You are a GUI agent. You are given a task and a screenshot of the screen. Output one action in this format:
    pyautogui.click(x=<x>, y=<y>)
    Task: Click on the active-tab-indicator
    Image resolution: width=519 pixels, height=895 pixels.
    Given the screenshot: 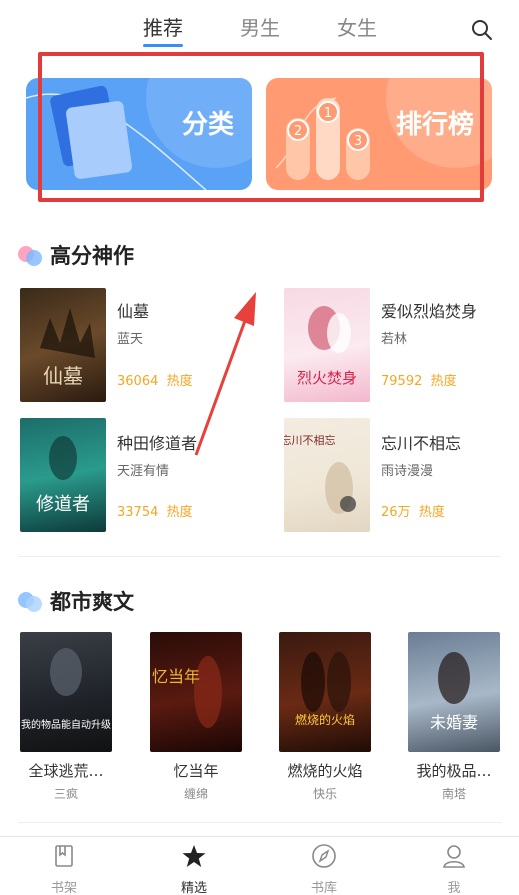 What is the action you would take?
    pyautogui.click(x=163, y=45)
    